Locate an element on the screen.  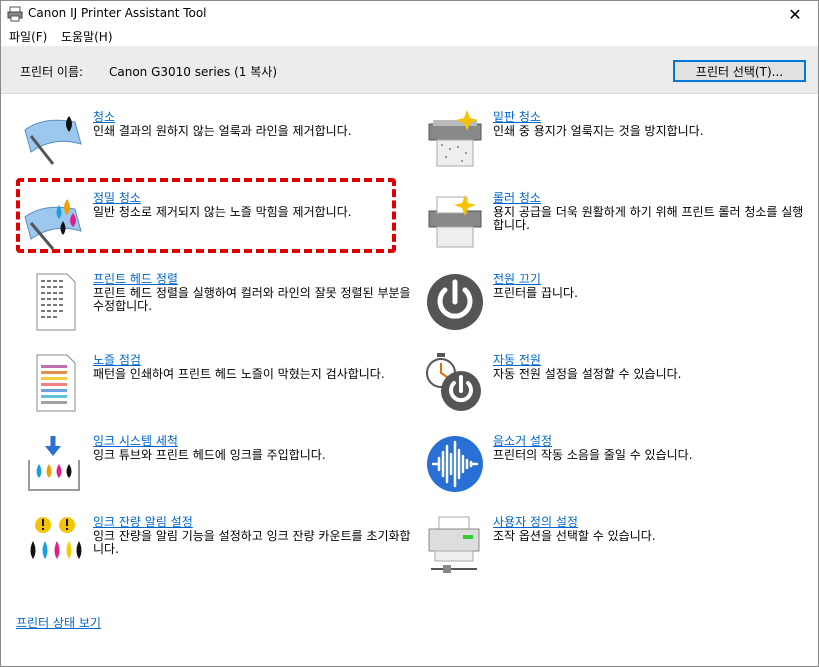
custom-desc: 조작 옵션을 선택할 수 있습니다. is located at coordinates (574, 536).